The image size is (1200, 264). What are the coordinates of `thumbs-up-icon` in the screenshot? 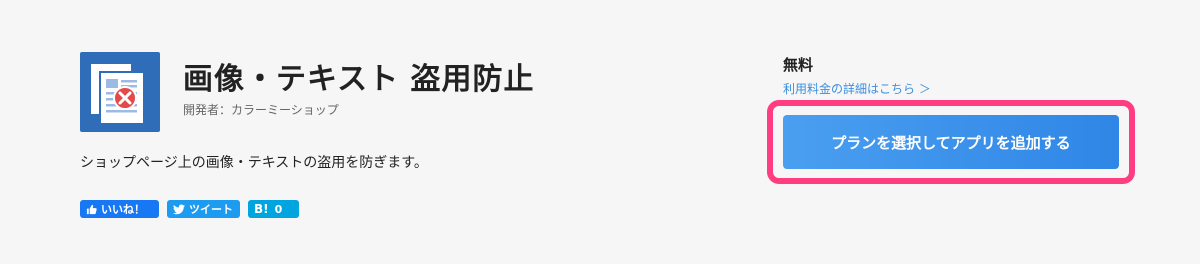 It's located at (91, 209).